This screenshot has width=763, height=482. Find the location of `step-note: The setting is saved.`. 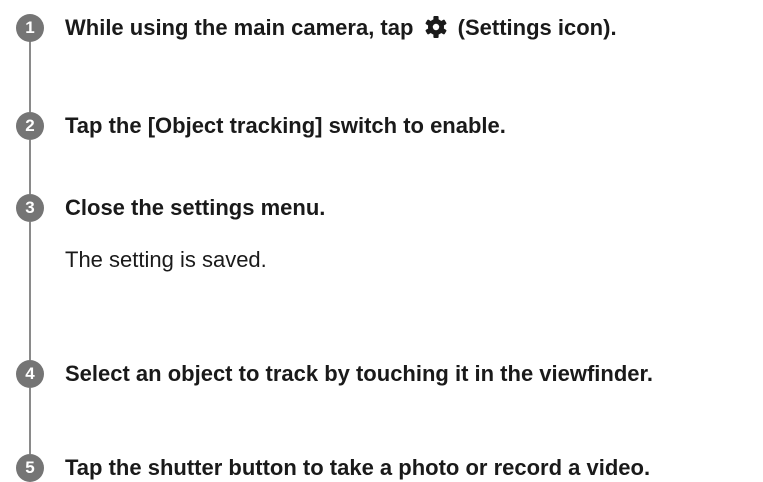

step-note: The setting is saved. is located at coordinates (166, 259).